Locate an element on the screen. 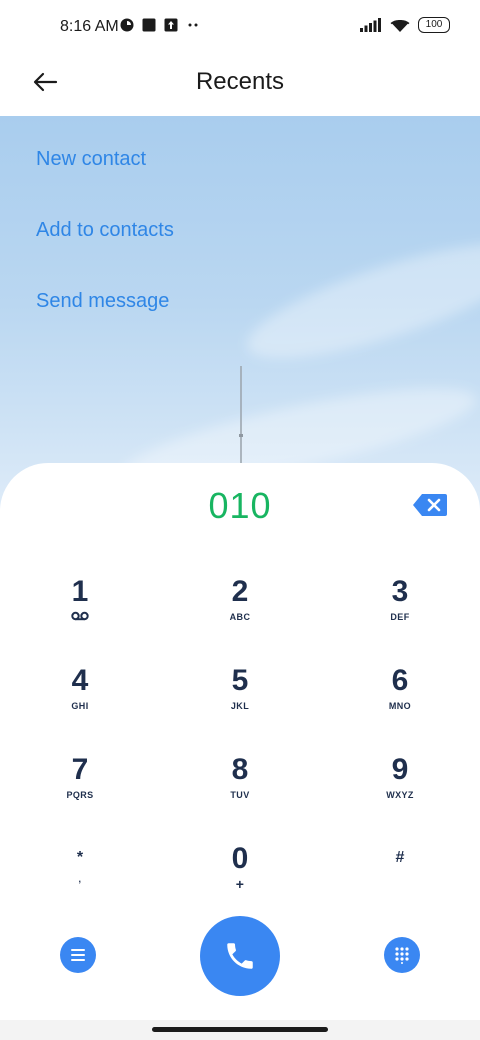 This screenshot has height=1040, width=480. more-dots-icon is located at coordinates (193, 25).